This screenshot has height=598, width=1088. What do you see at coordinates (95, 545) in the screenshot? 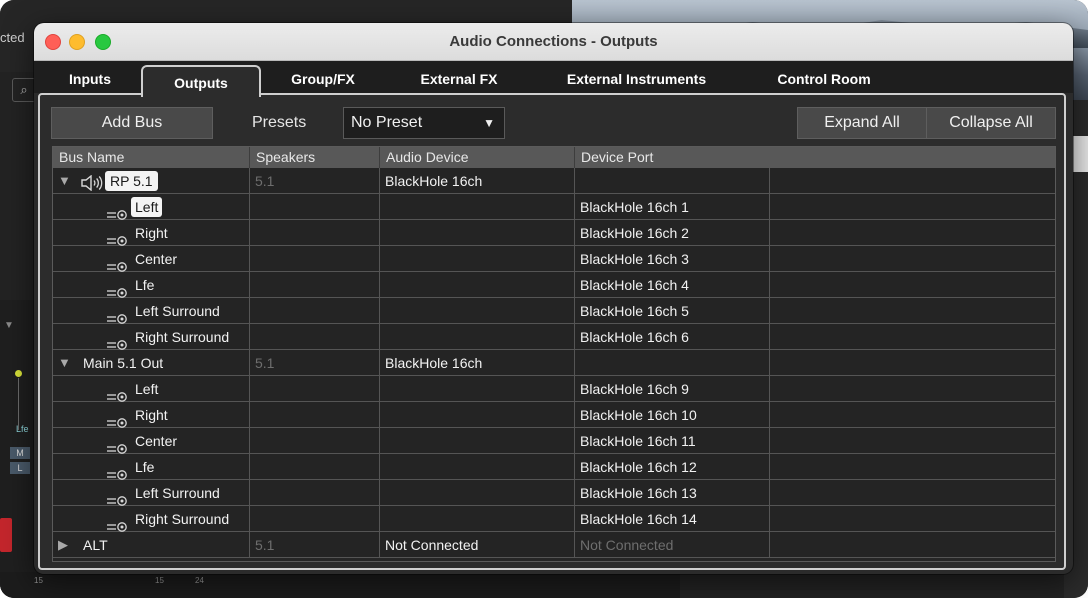
I see `bus-name-label: ALT` at bounding box center [95, 545].